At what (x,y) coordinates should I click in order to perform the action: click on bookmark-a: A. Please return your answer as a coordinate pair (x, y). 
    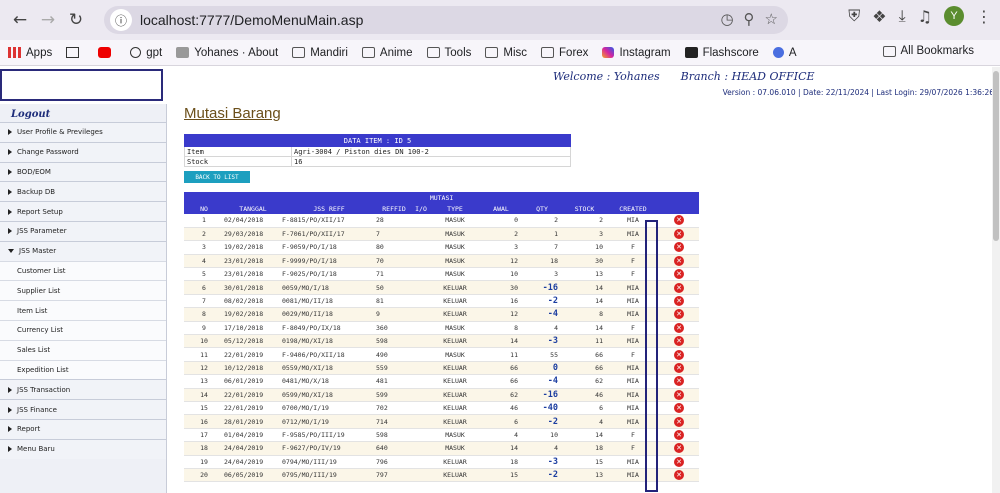
    Looking at the image, I should click on (784, 53).